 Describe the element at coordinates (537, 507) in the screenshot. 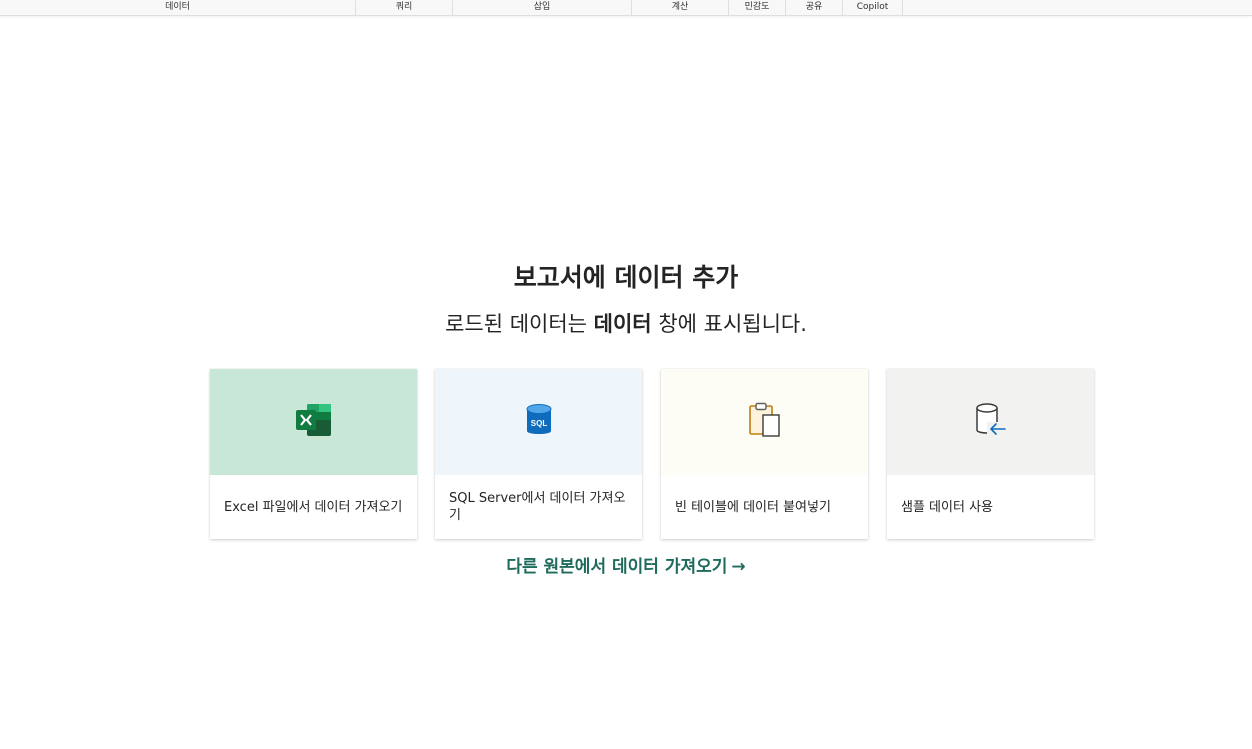

I see `sql-server-import-label: SQL Server에서 데이터 가져오기` at that location.